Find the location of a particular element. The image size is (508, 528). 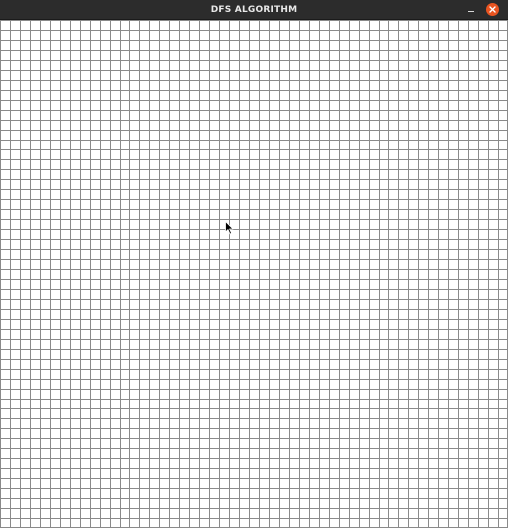

close-icon is located at coordinates (492, 9).